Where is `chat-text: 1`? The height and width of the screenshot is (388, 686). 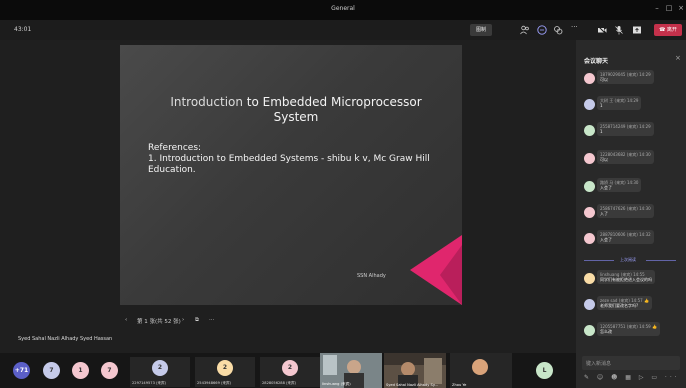
chat-text: 1 is located at coordinates (601, 131).